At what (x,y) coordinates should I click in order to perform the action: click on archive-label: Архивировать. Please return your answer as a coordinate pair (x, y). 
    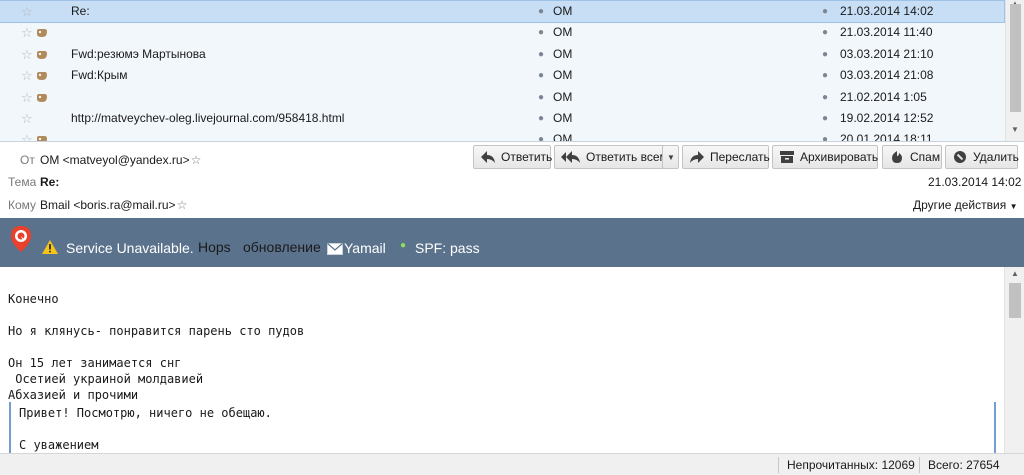
    Looking at the image, I should click on (839, 157).